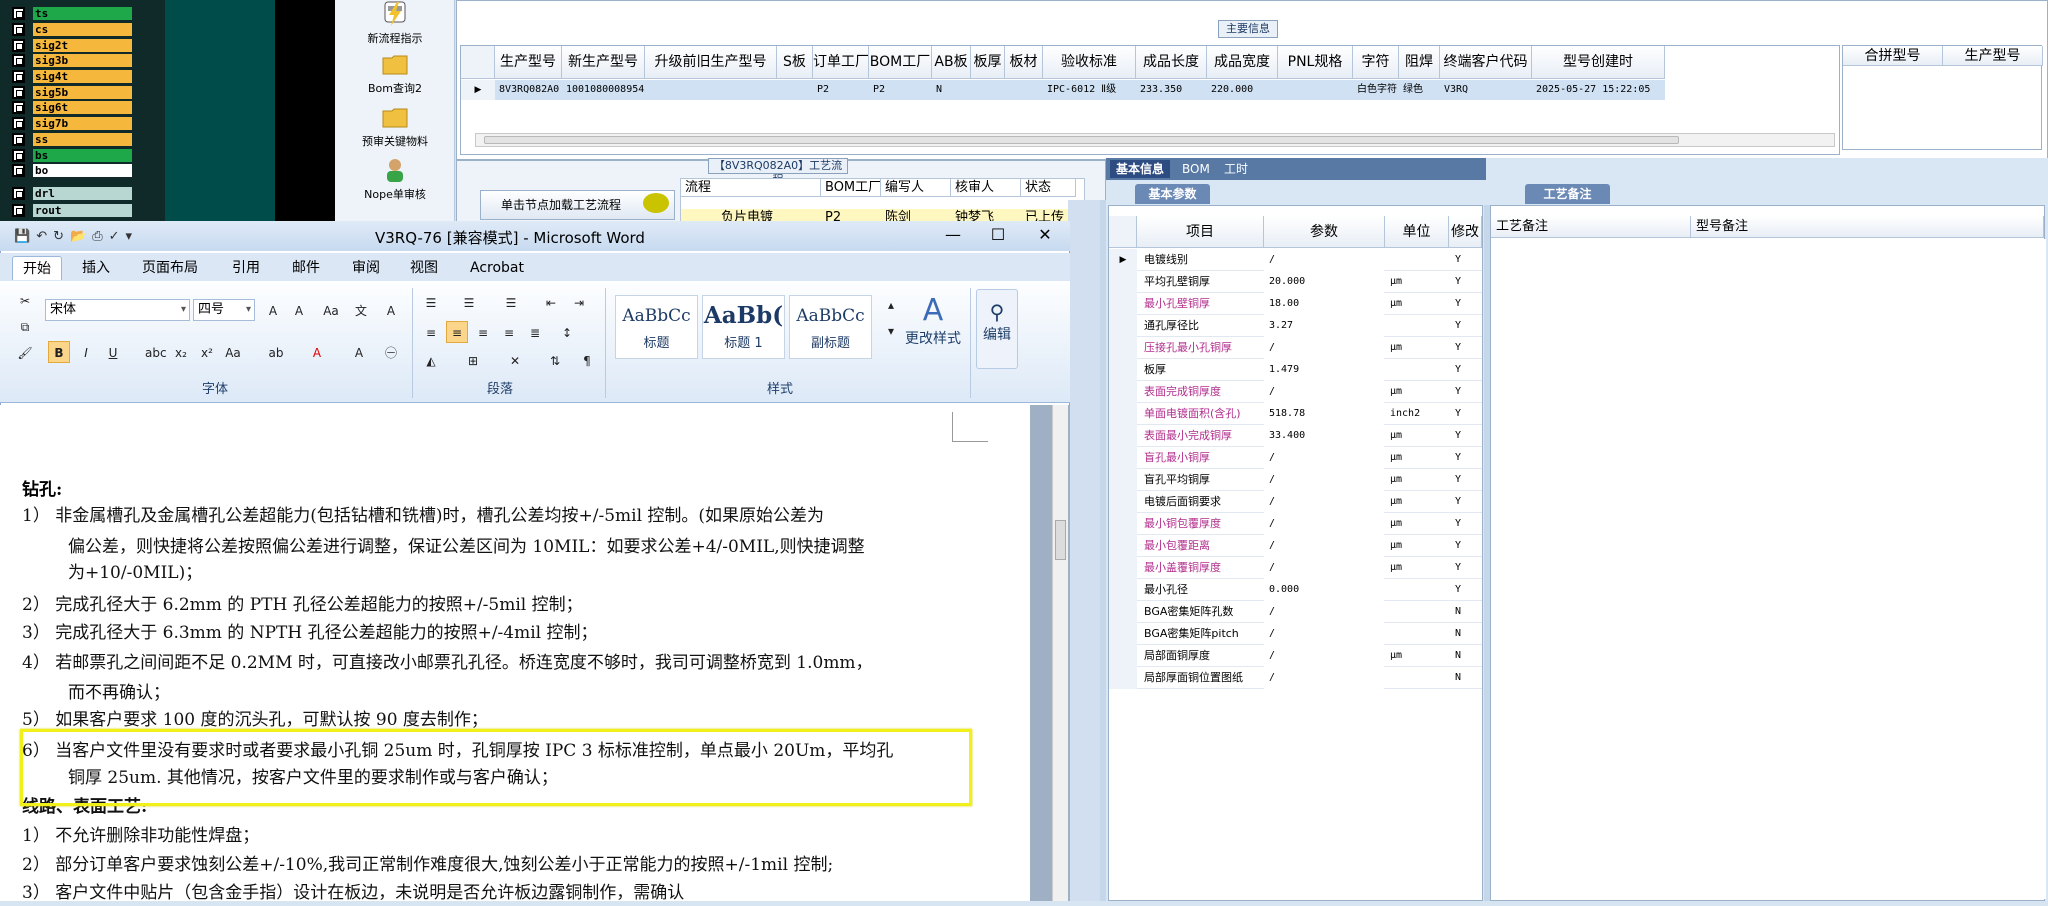 This screenshot has width=2048, height=906. What do you see at coordinates (273, 310) in the screenshot?
I see `grow-font-icon: A` at bounding box center [273, 310].